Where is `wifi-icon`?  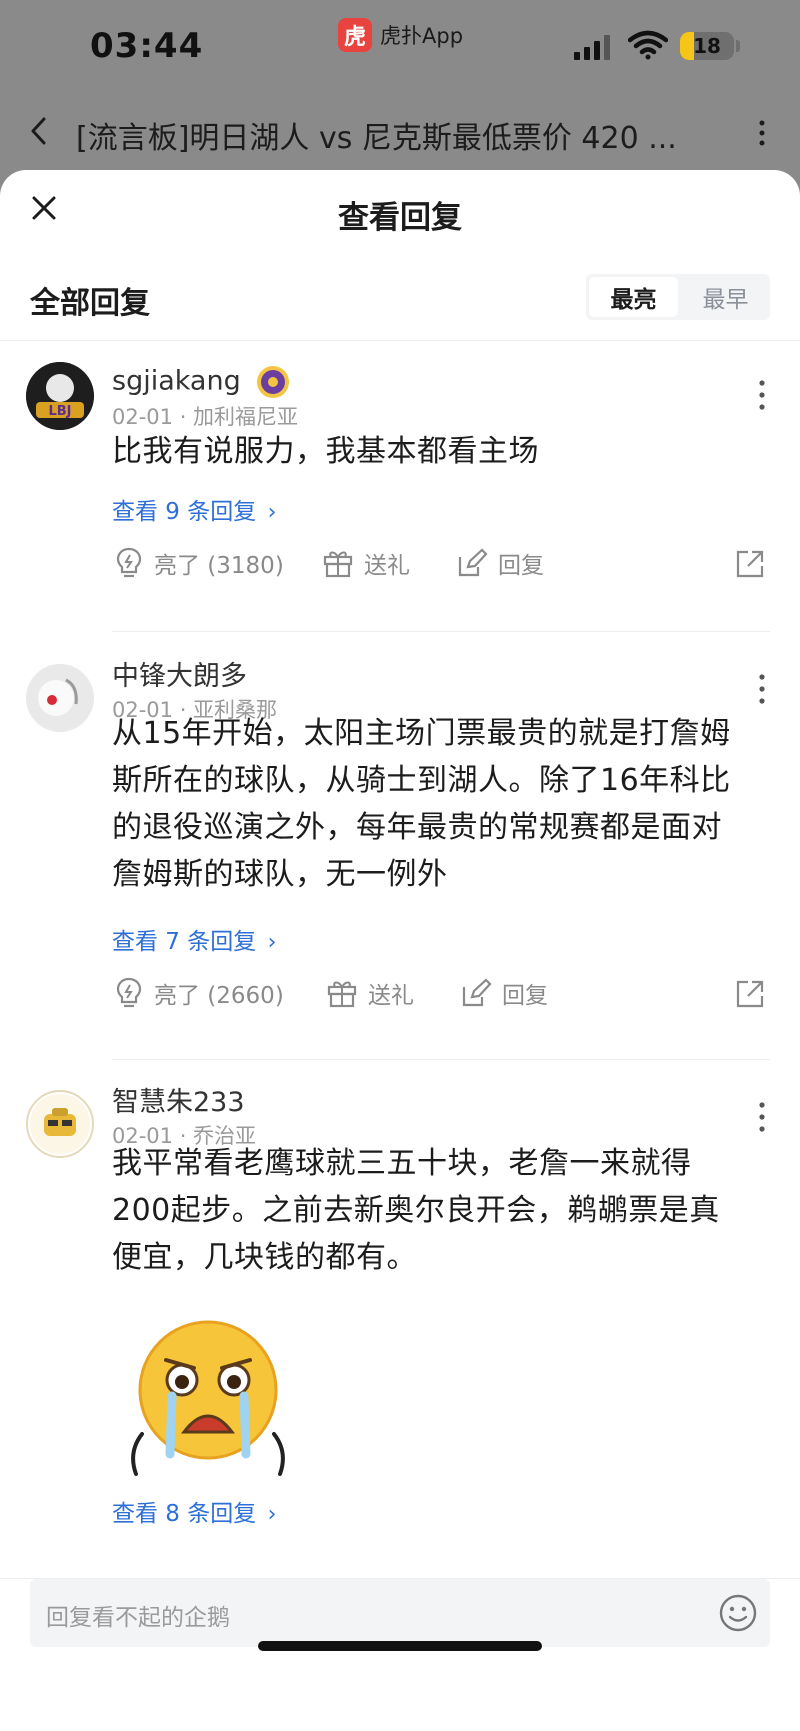 wifi-icon is located at coordinates (648, 45).